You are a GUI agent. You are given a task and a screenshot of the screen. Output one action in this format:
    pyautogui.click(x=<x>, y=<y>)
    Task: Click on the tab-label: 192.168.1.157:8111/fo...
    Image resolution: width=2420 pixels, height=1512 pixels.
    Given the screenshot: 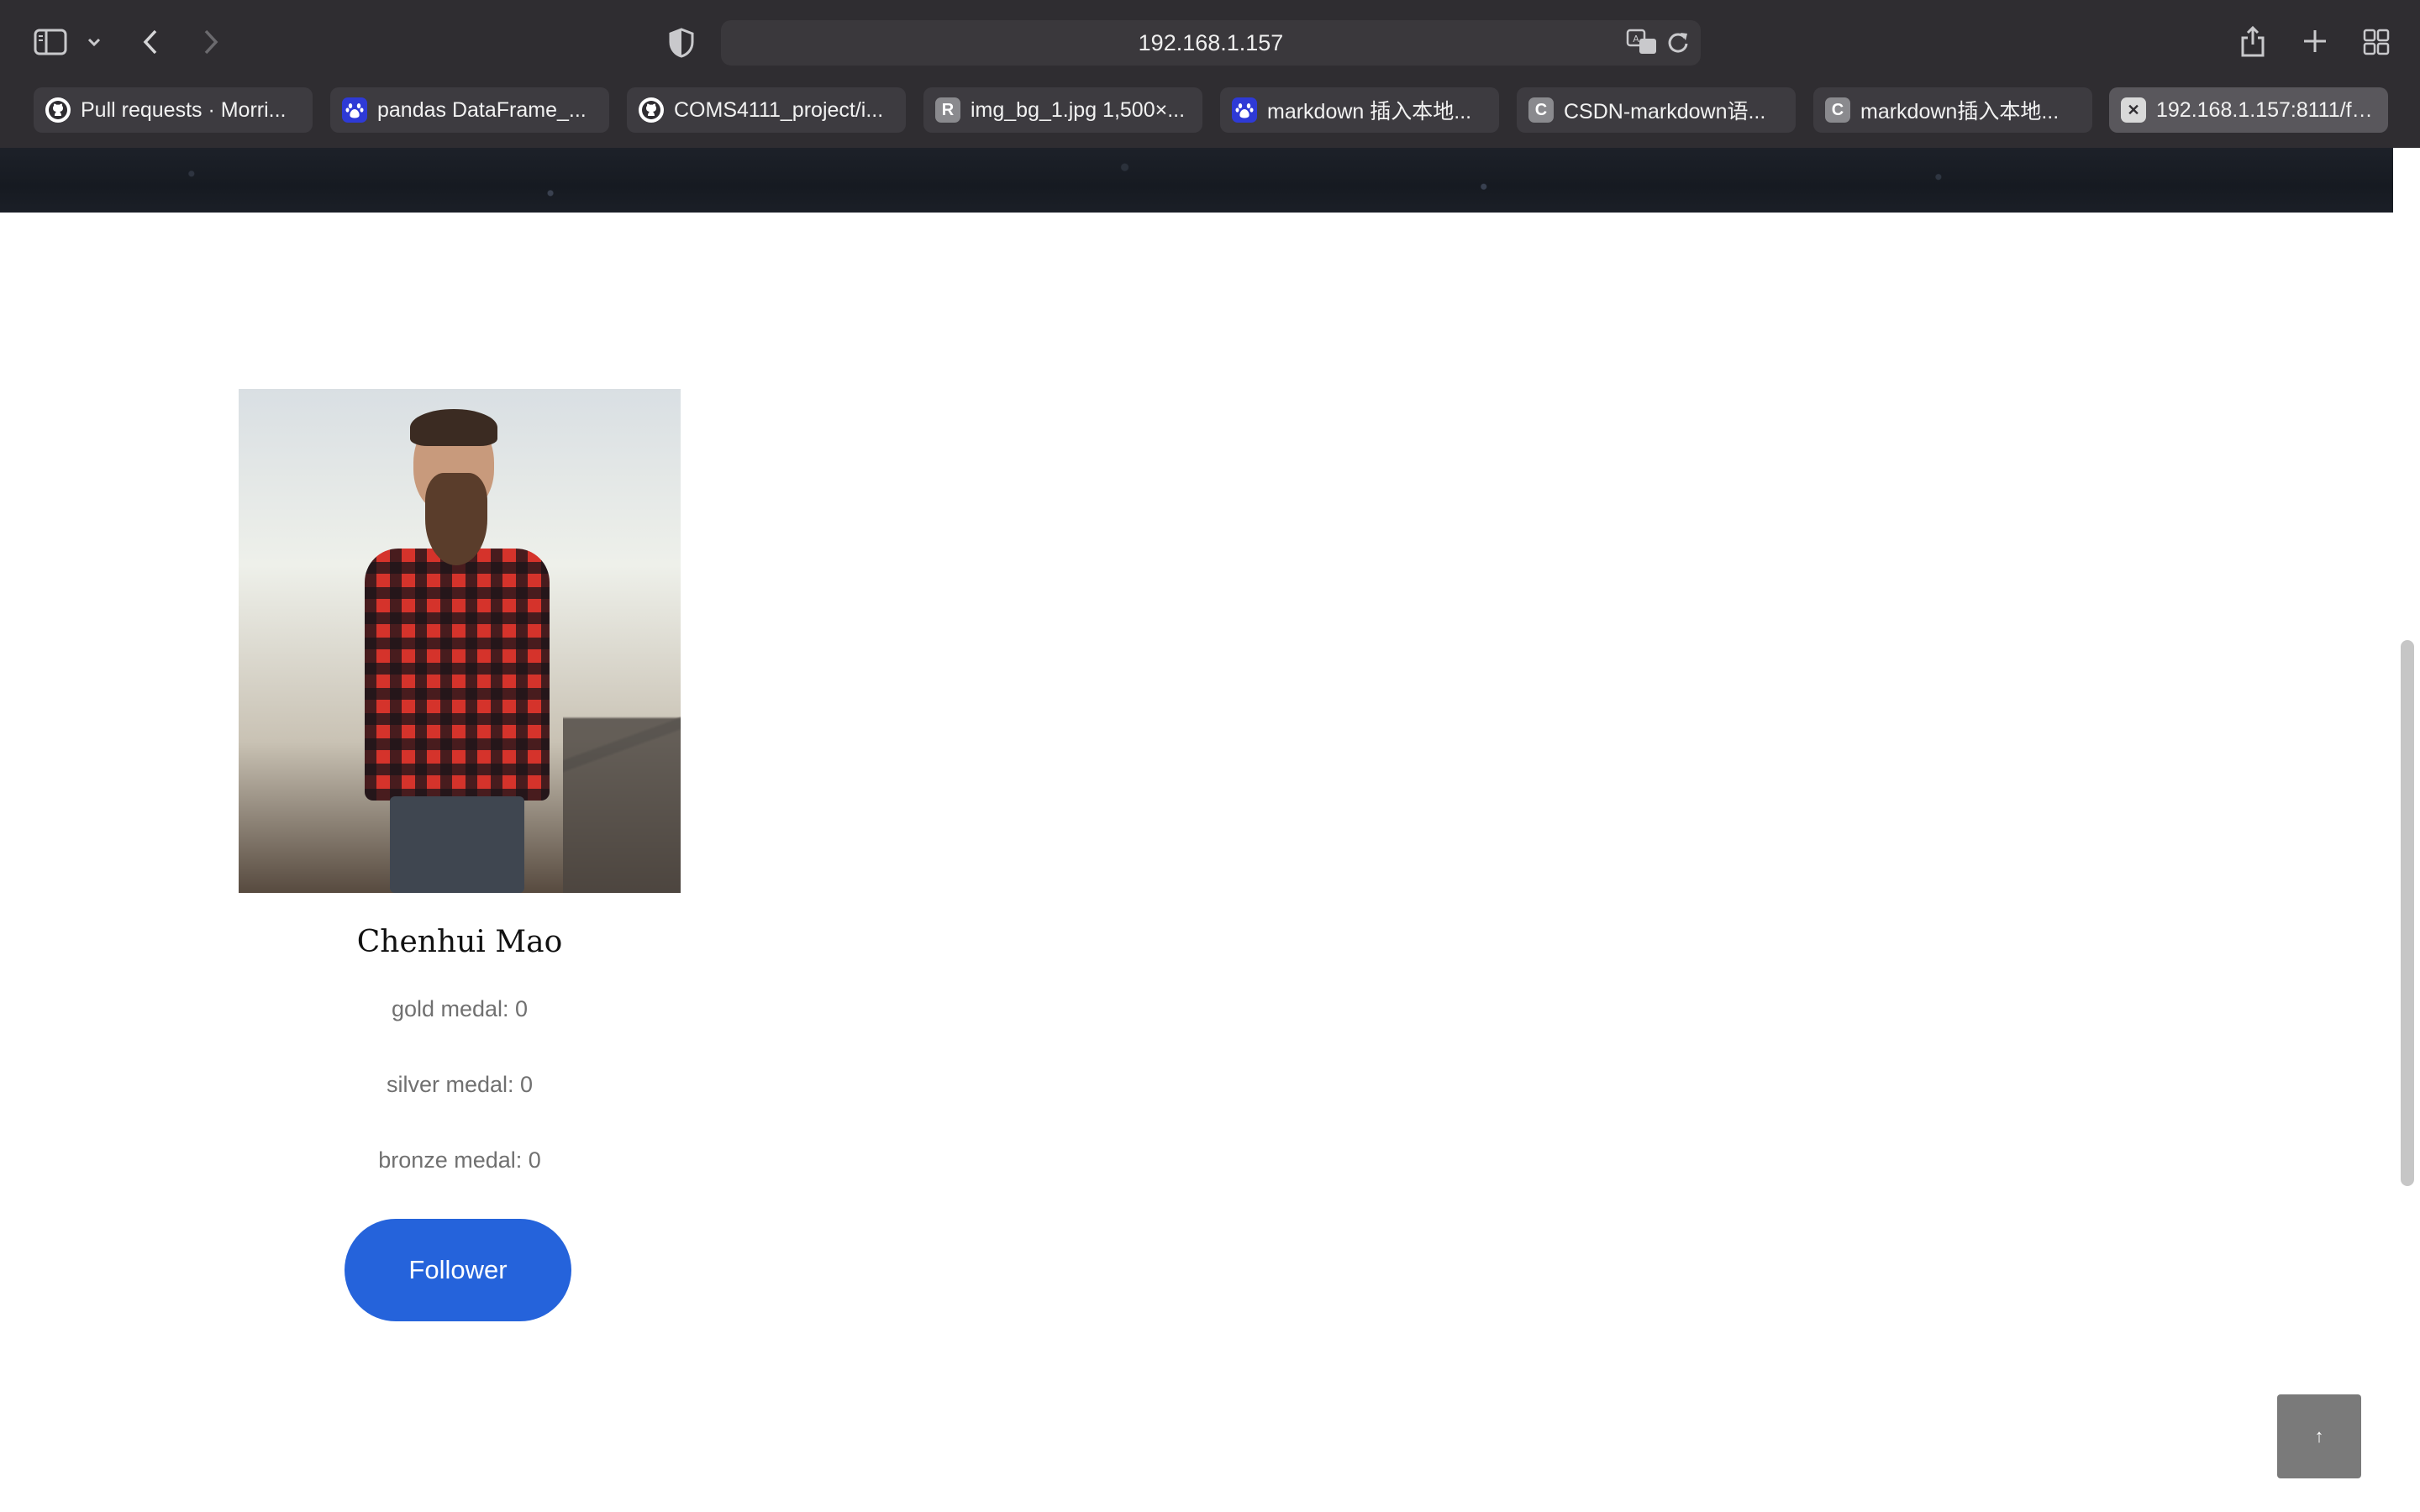 What is the action you would take?
    pyautogui.click(x=2266, y=109)
    